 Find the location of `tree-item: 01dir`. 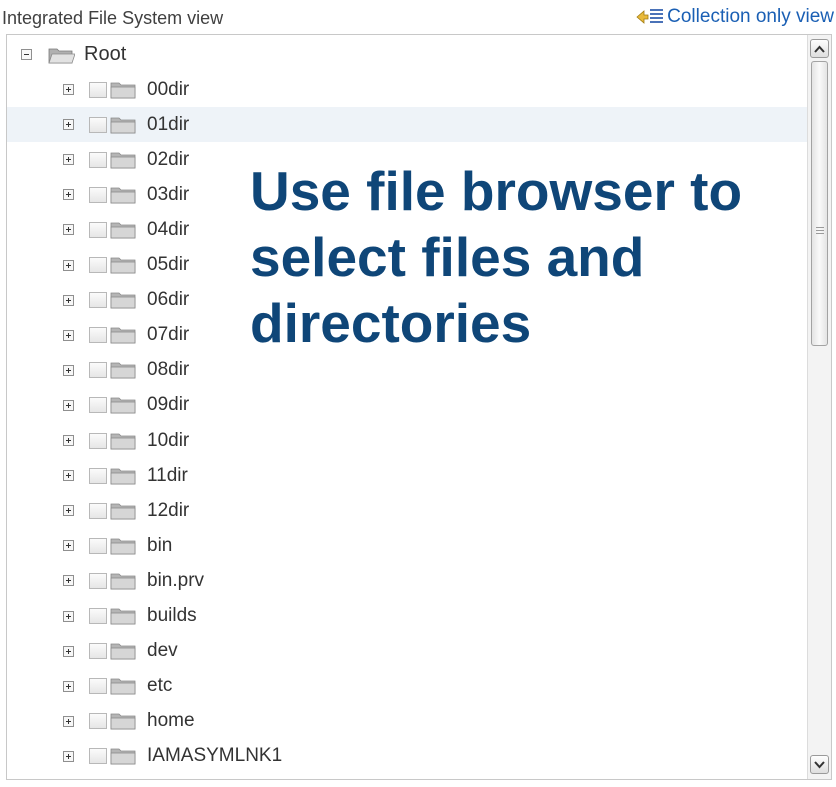

tree-item: 01dir is located at coordinates (407, 125).